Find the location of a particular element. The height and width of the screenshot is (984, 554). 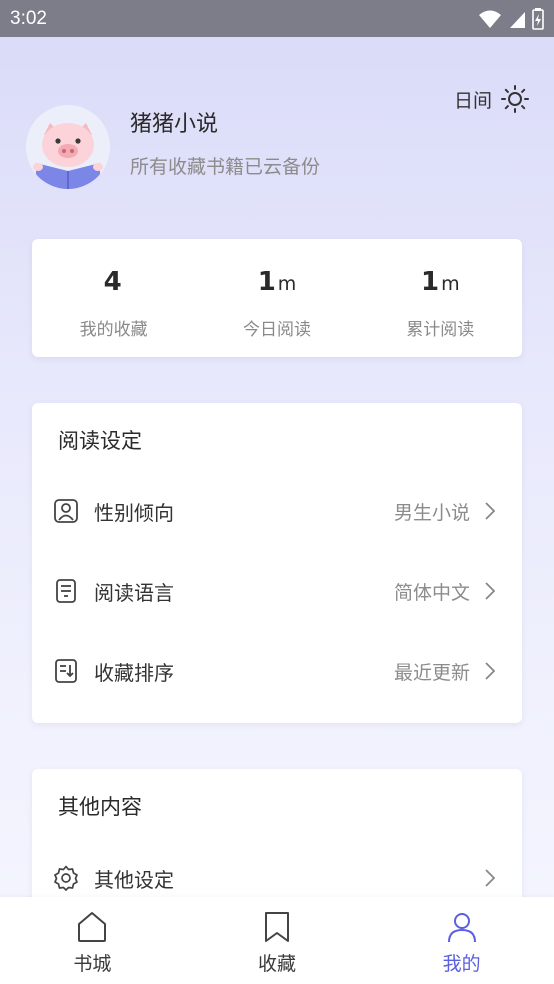

signal-icon is located at coordinates (517, 19).